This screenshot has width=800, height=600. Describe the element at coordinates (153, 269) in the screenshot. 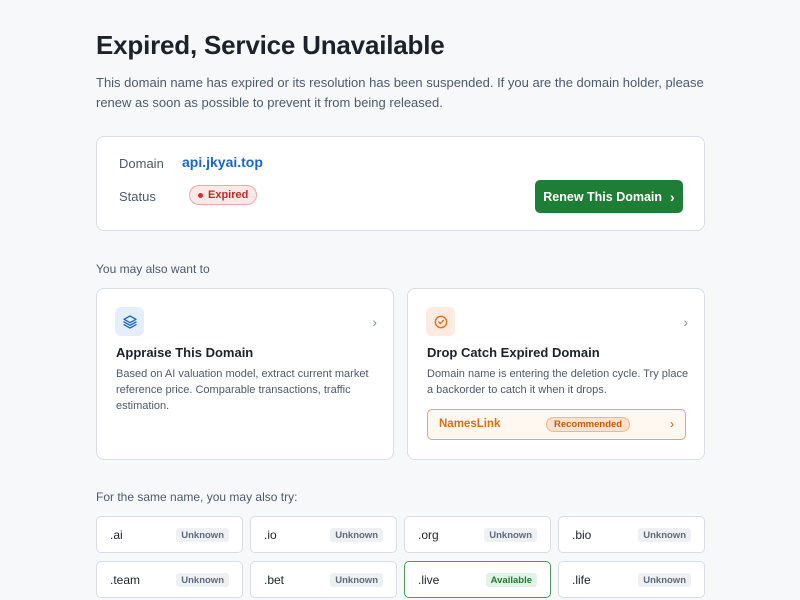

I see `suggestions-section-label: You may also want to` at that location.